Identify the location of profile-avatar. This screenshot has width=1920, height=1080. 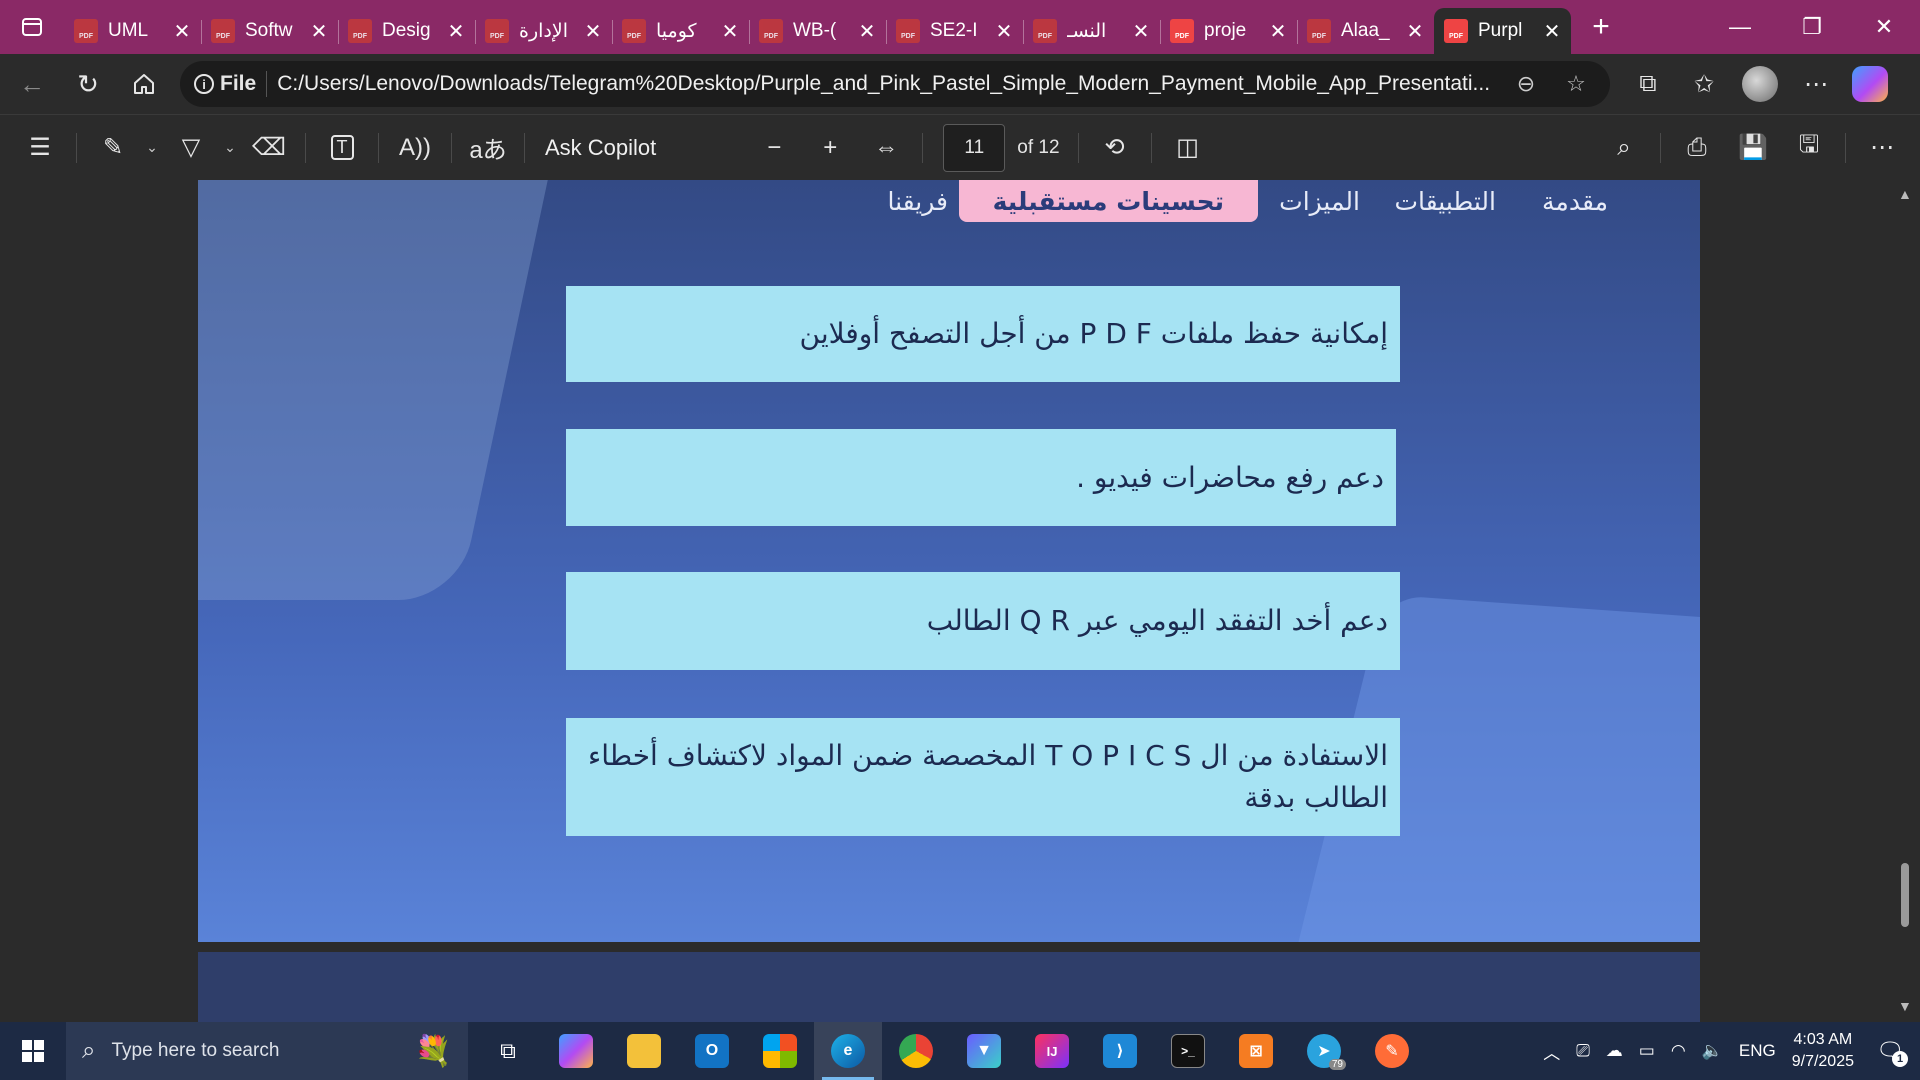
(1760, 84).